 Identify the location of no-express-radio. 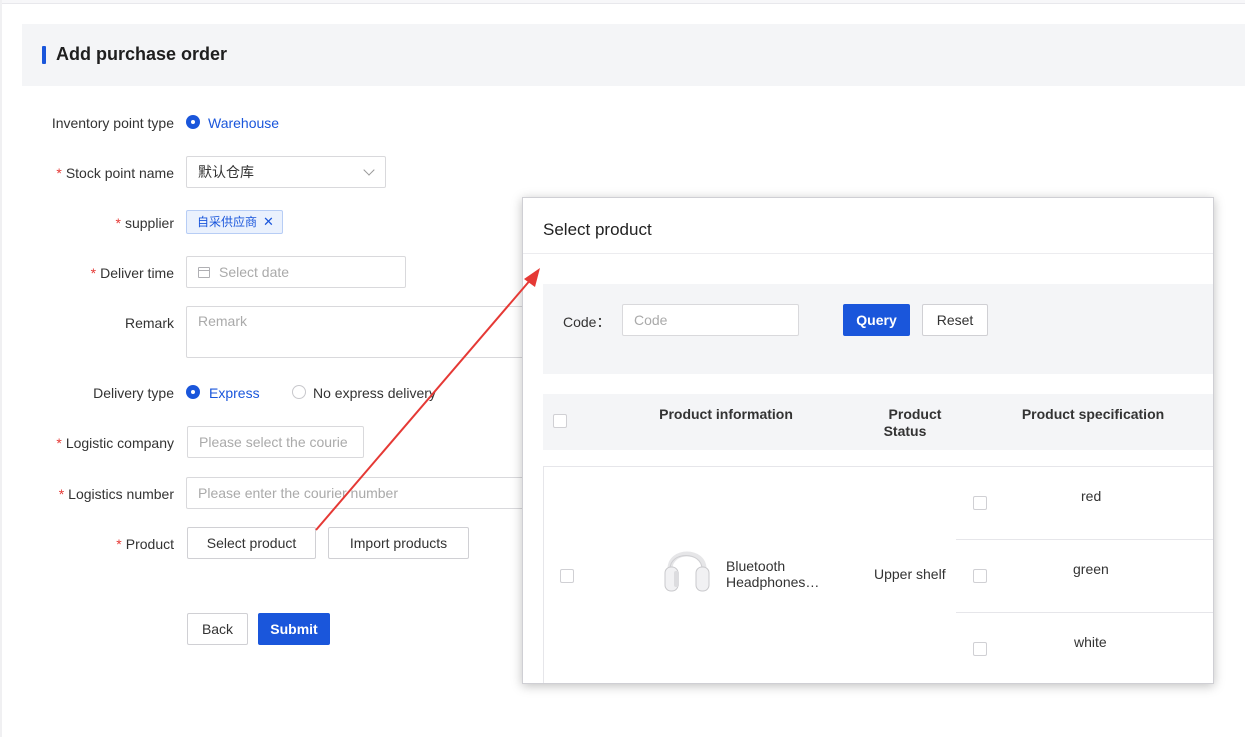
(299, 392).